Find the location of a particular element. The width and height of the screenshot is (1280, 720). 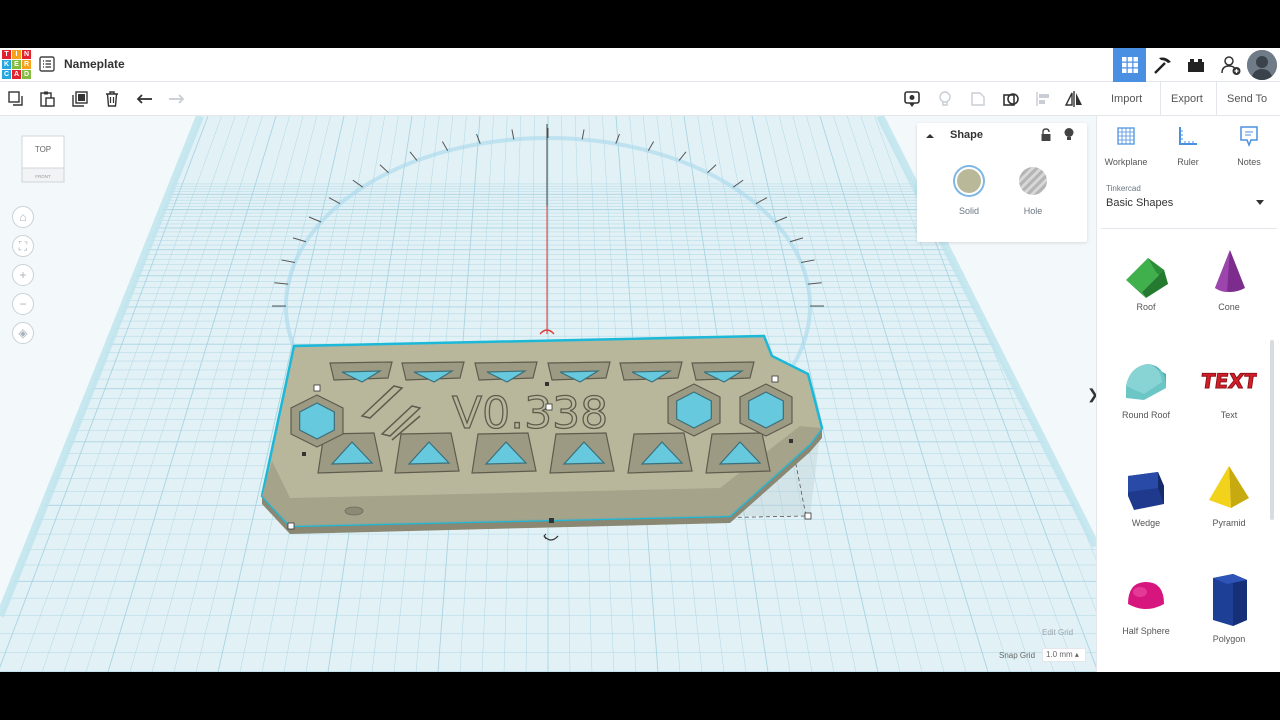

redo-button is located at coordinates (176, 99).